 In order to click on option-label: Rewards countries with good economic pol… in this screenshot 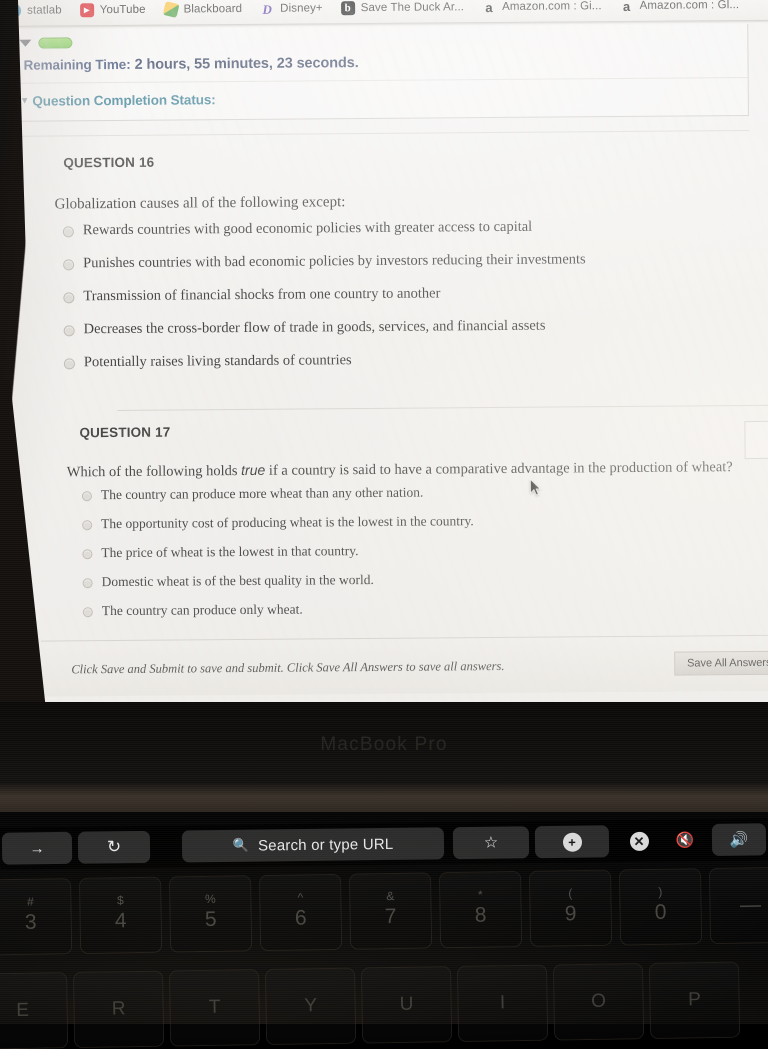, I will do `click(307, 228)`.